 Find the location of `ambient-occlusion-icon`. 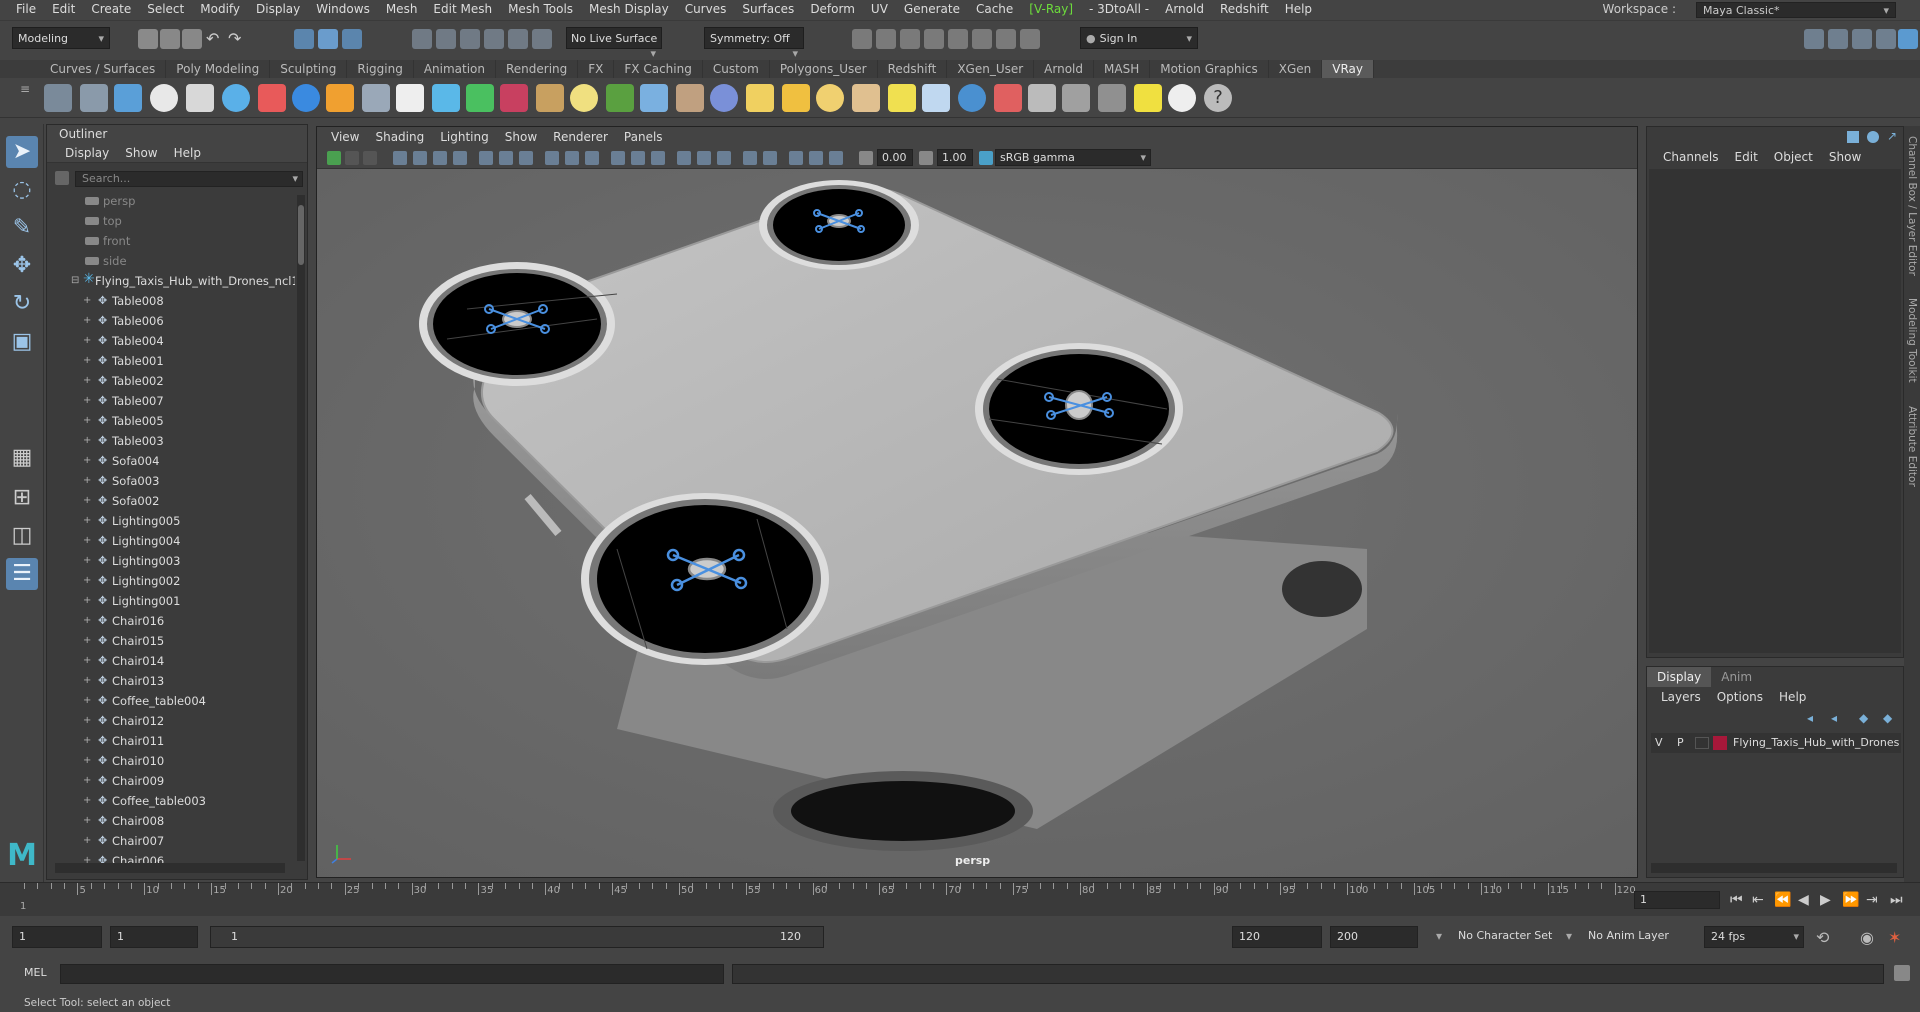

ambient-occlusion-icon is located at coordinates (704, 158).